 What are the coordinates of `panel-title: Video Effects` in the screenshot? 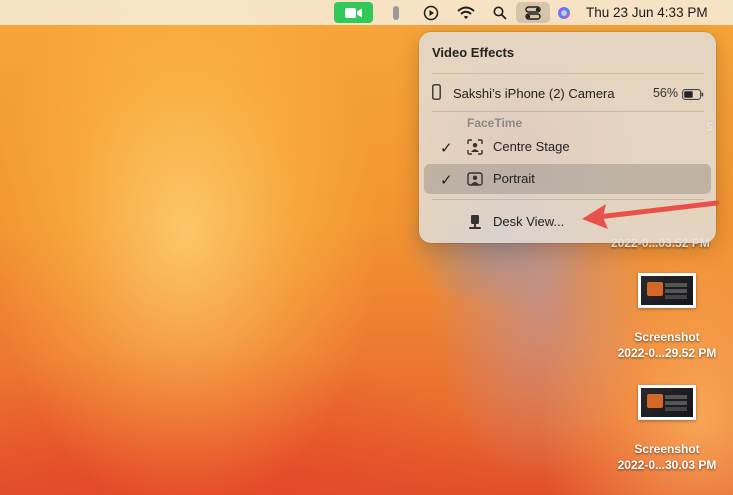 It's located at (473, 52).